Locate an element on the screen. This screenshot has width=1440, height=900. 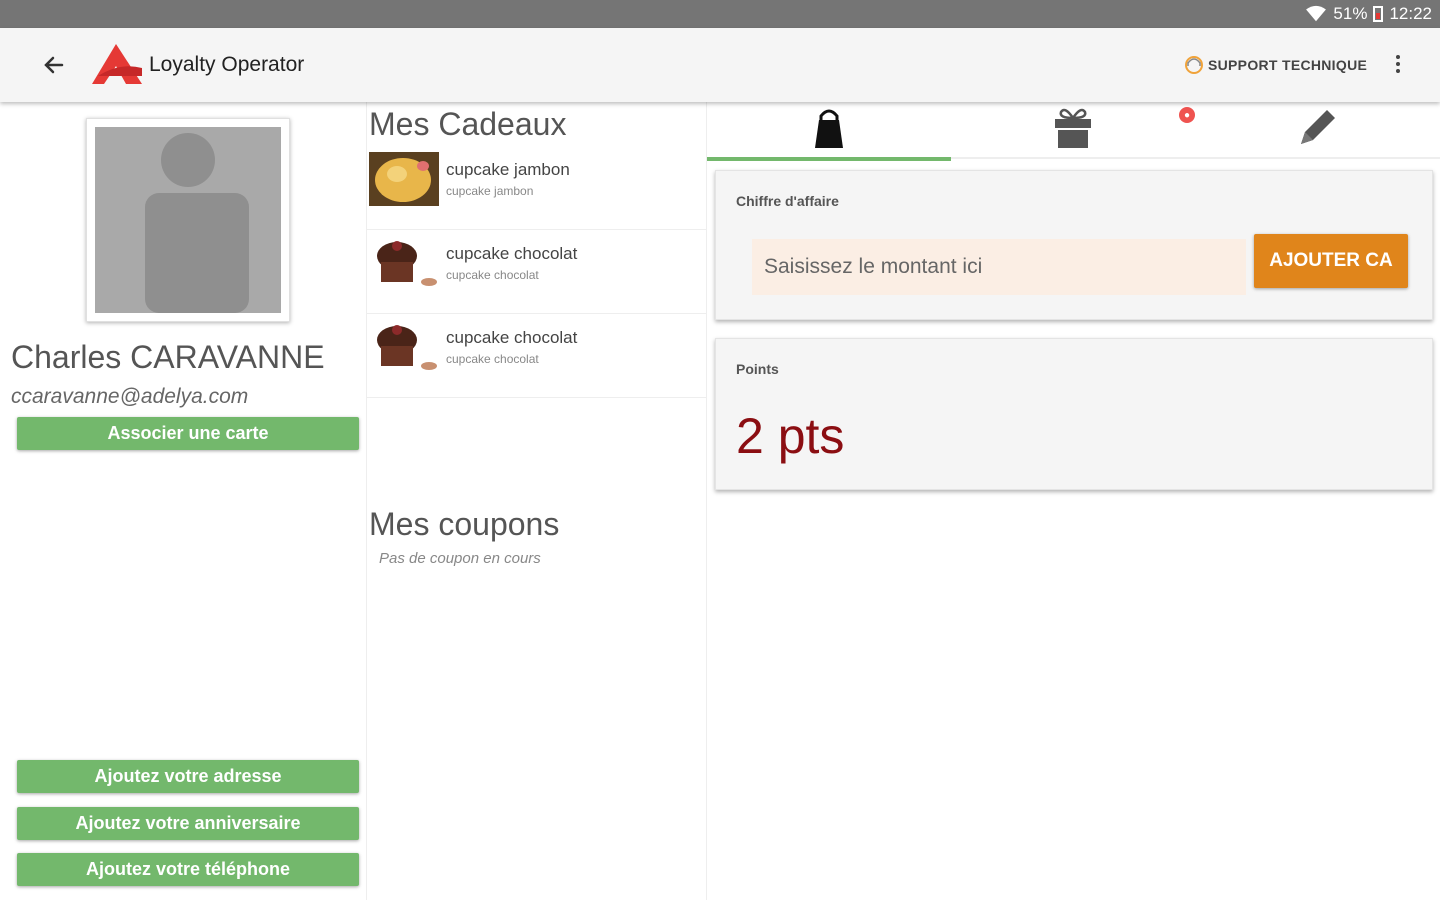
customer-email: ccaravanne@adelya.com is located at coordinates (130, 396).